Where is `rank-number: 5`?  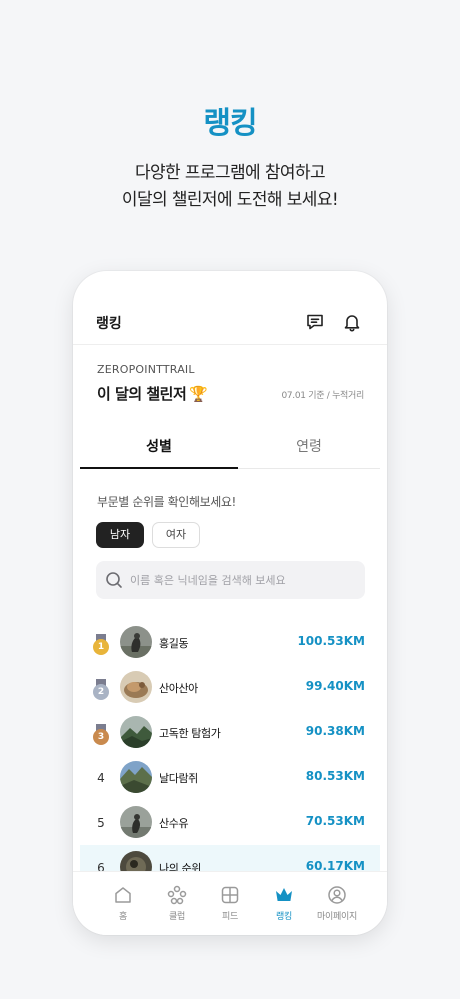
rank-number: 5 is located at coordinates (101, 823).